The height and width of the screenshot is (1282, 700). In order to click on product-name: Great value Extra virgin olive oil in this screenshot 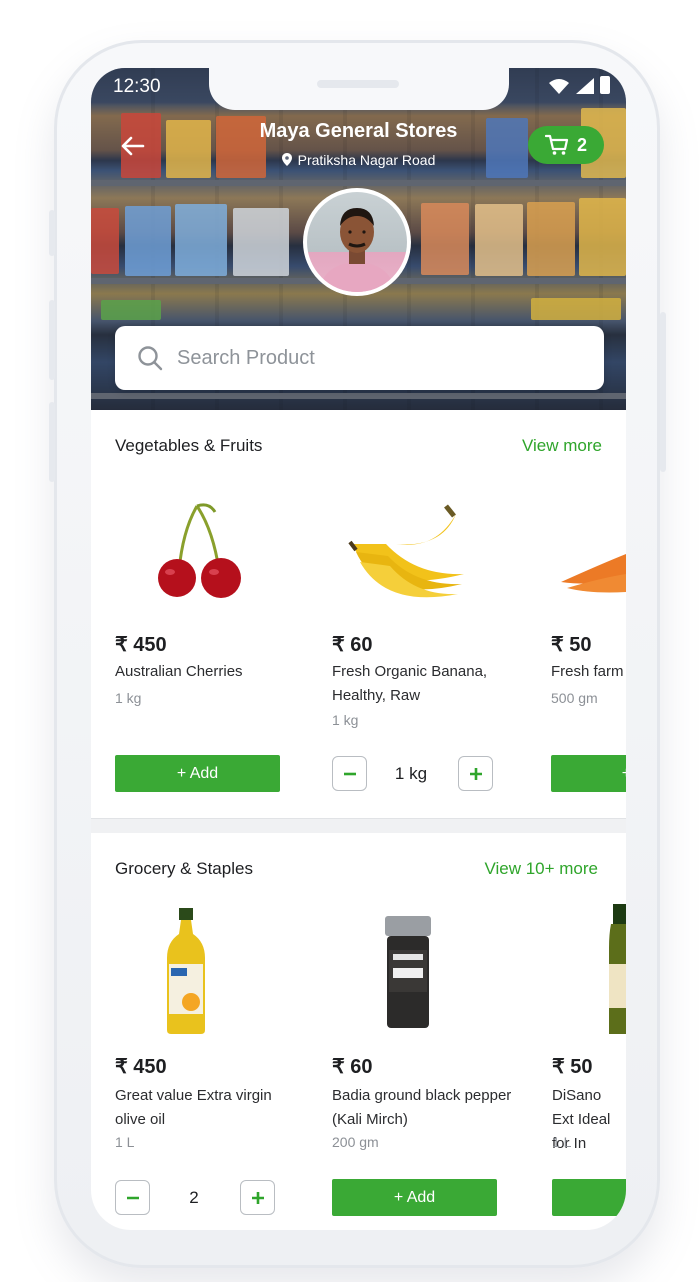, I will do `click(193, 1107)`.